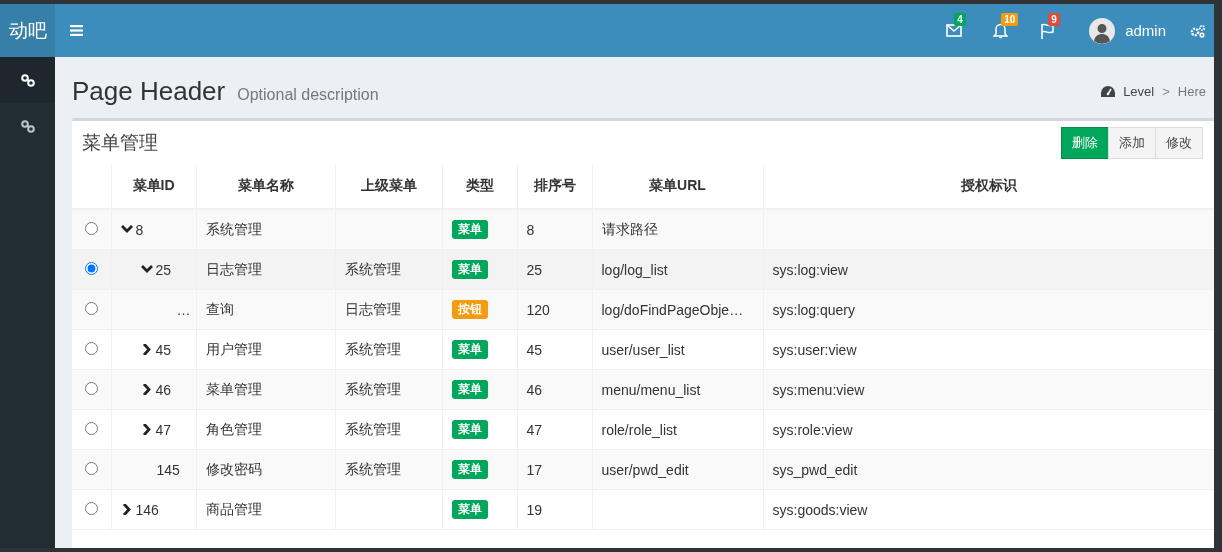  I want to click on envelope-icon, so click(953, 30).